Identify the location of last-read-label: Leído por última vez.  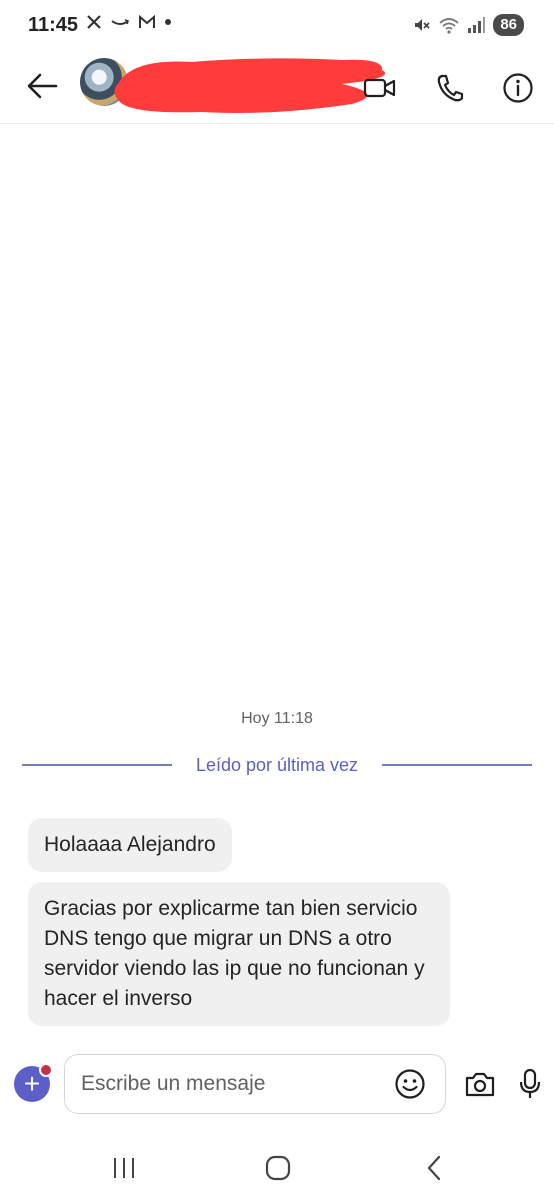
(277, 764).